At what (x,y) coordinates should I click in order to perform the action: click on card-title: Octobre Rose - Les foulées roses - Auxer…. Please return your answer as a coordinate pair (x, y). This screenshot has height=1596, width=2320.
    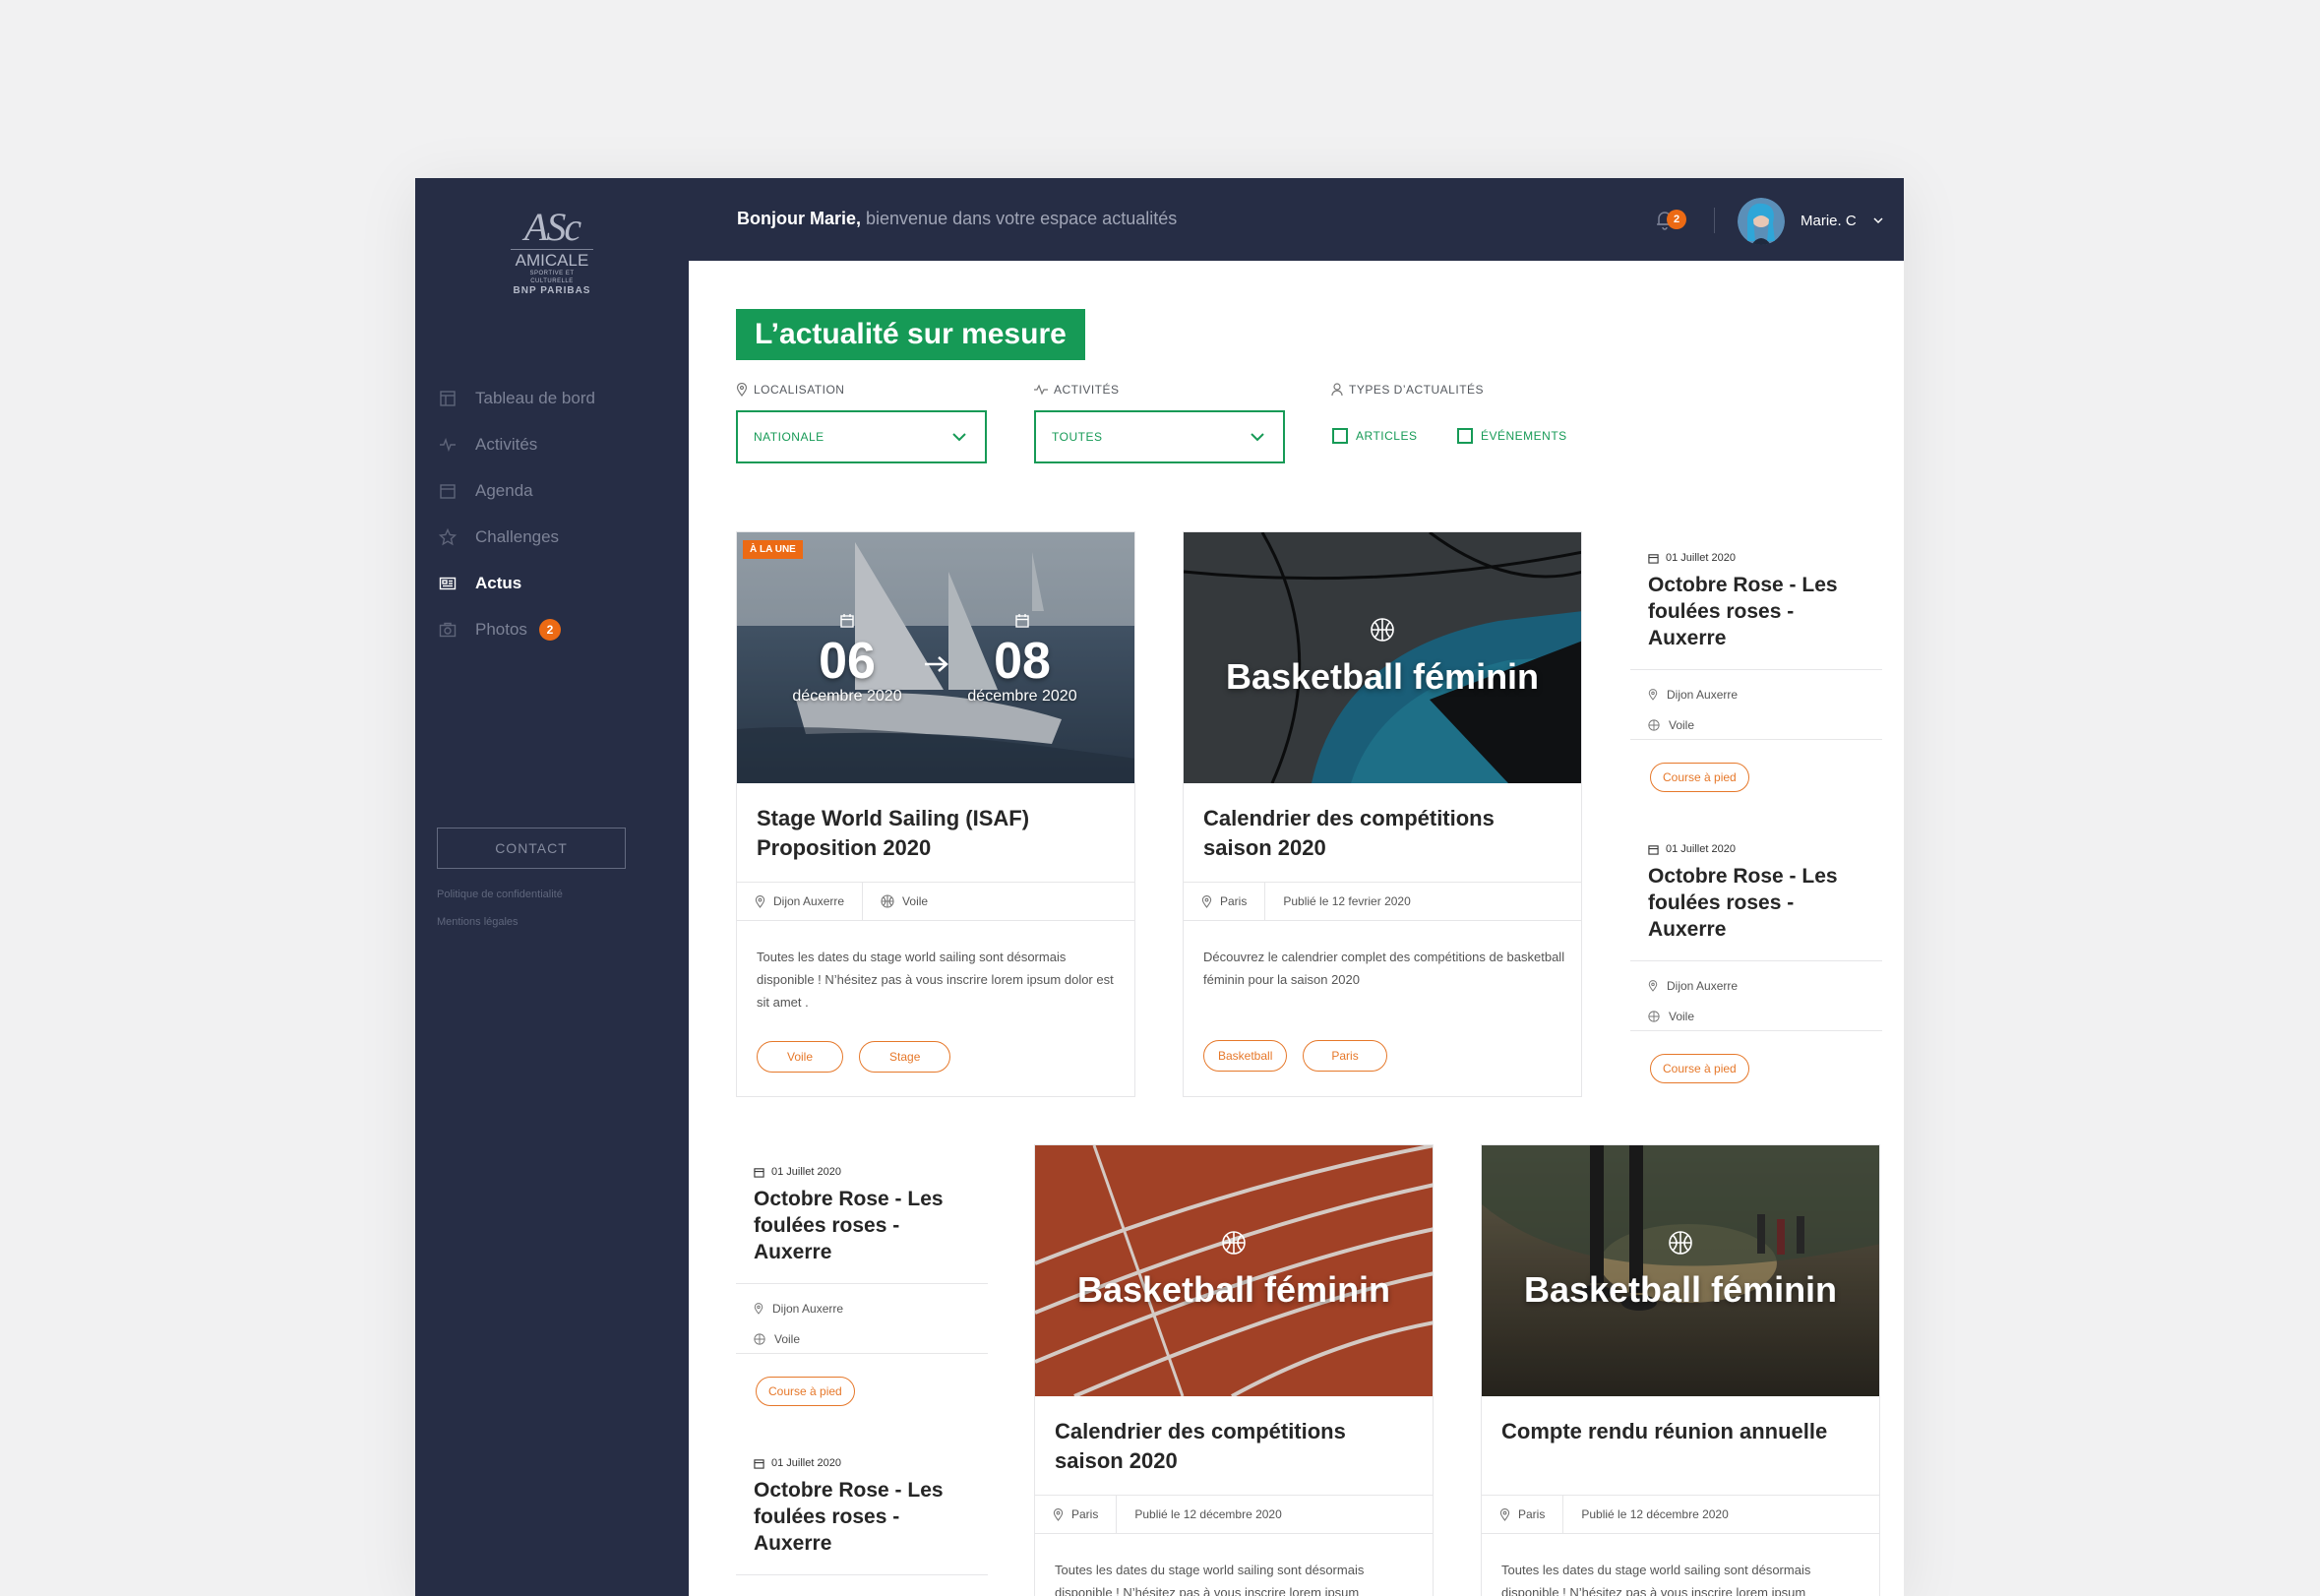
    Looking at the image, I should click on (1743, 612).